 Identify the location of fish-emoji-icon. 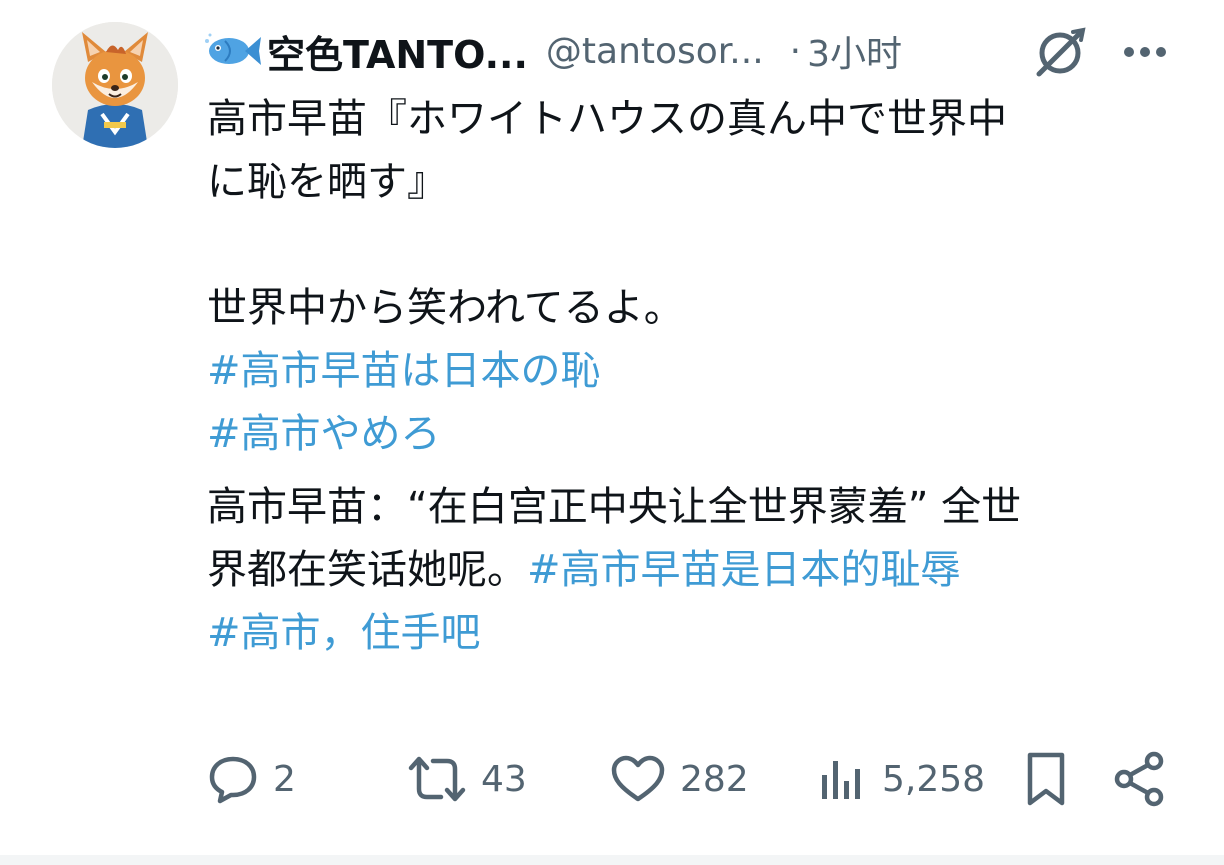
(234, 51).